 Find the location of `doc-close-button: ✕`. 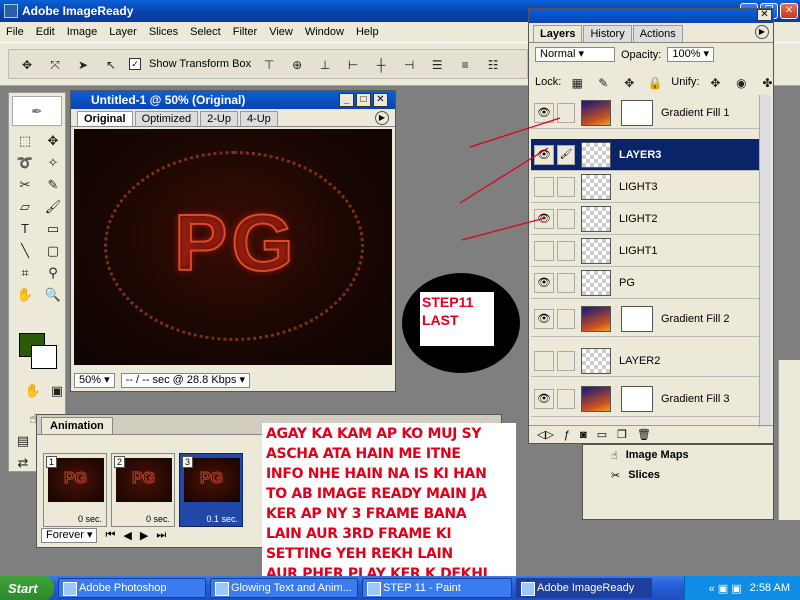

doc-close-button: ✕ is located at coordinates (380, 100).